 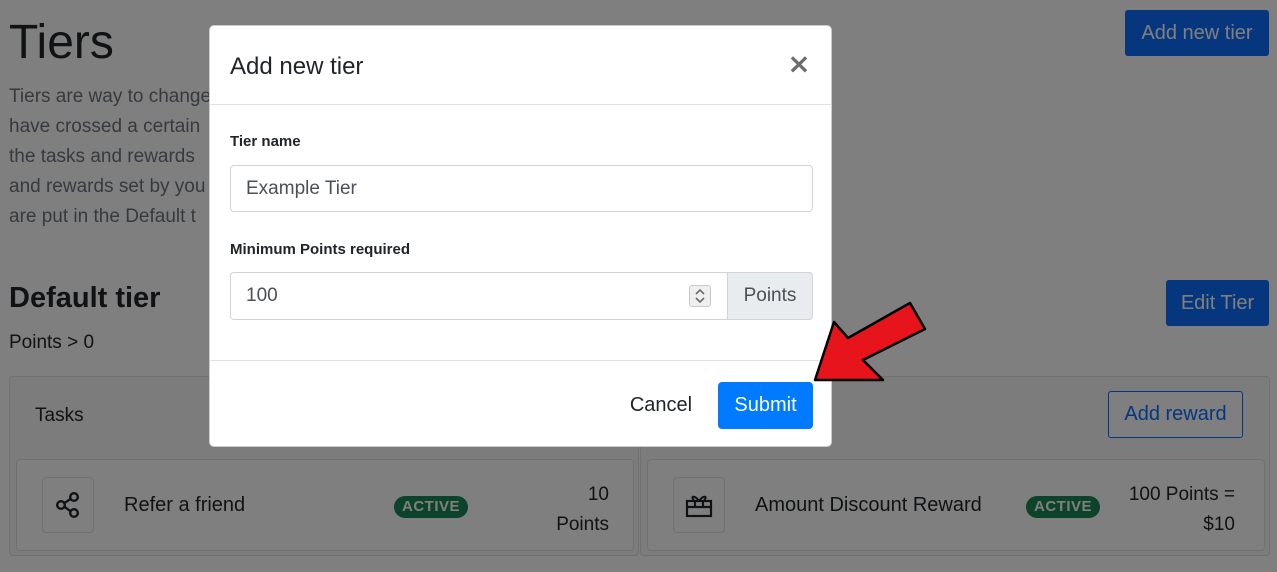 What do you see at coordinates (479, 296) in the screenshot?
I see `min-points-input` at bounding box center [479, 296].